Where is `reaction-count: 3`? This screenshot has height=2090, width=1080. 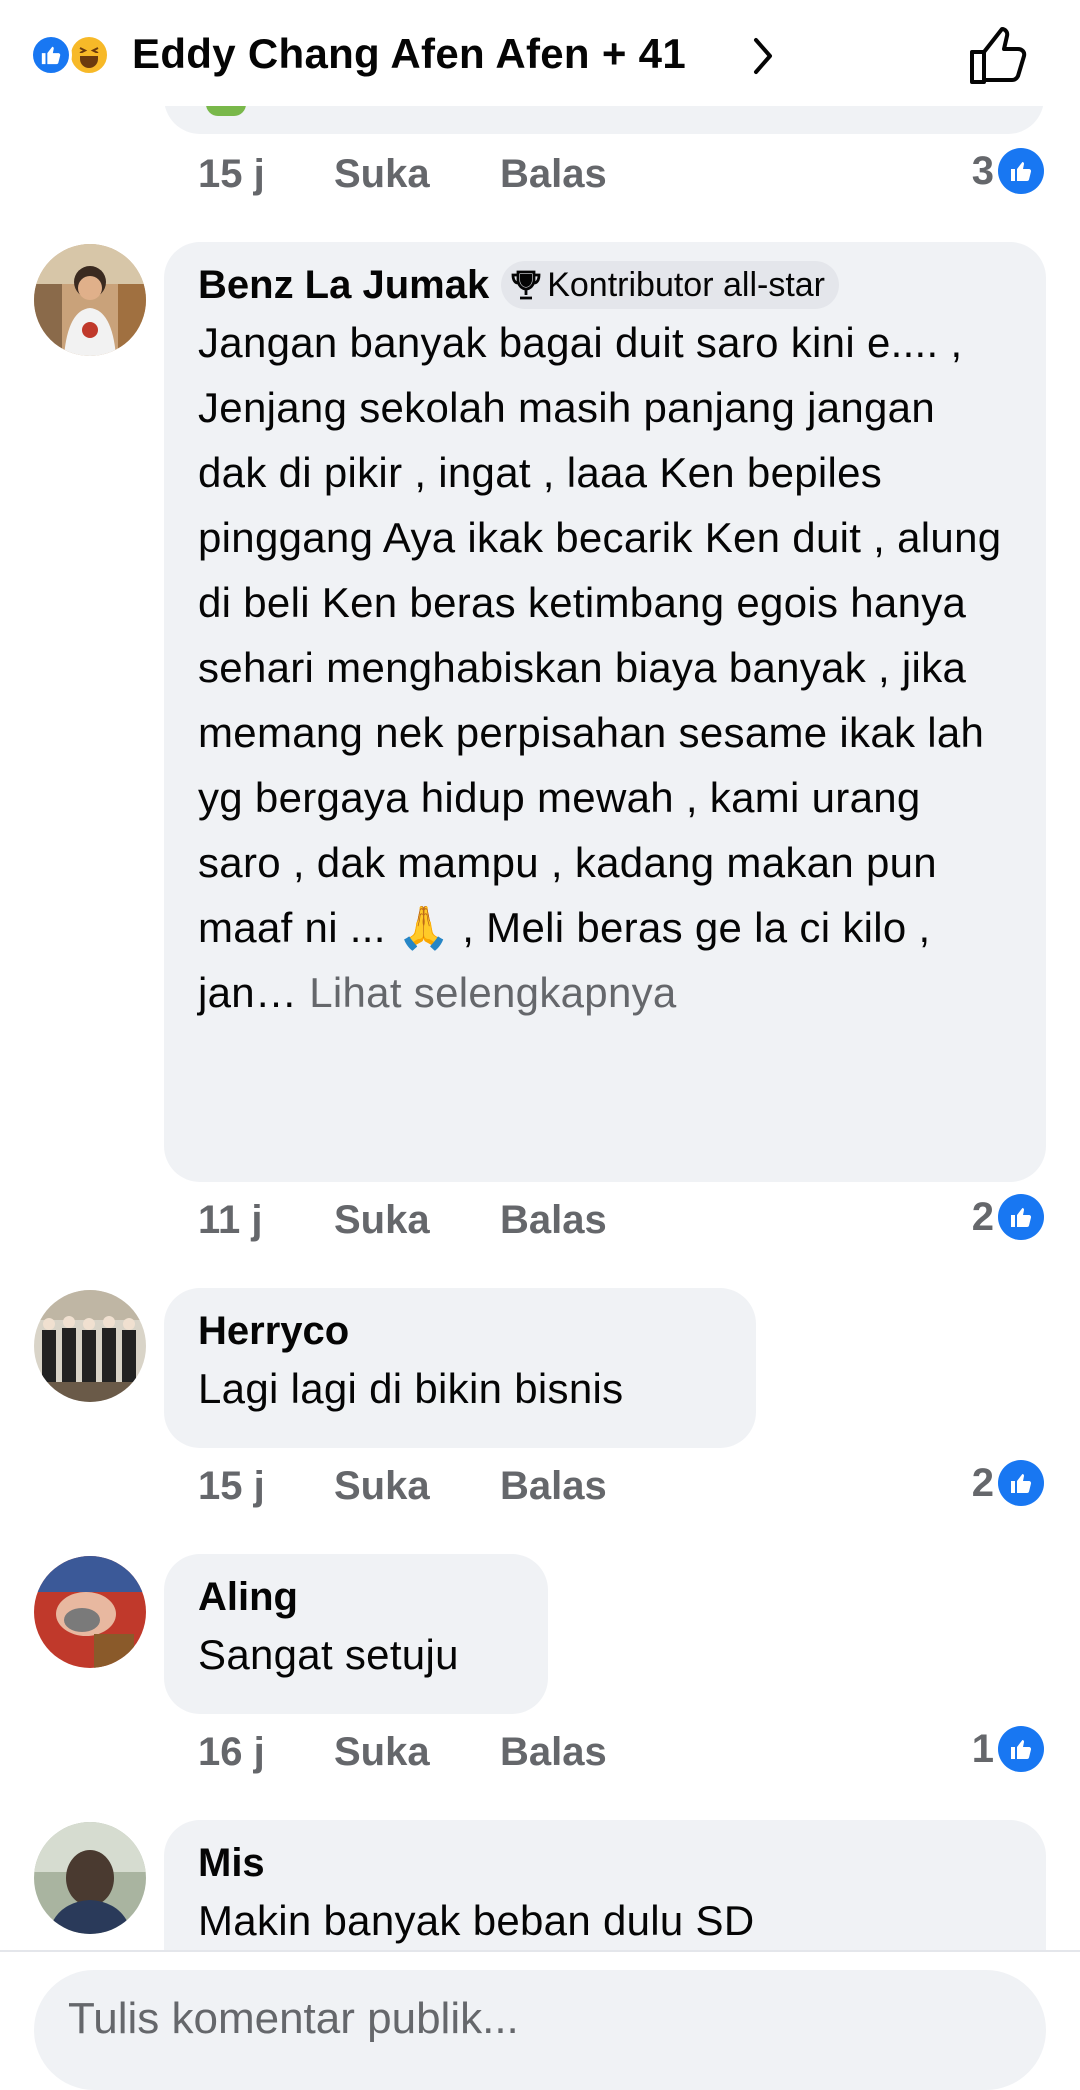 reaction-count: 3 is located at coordinates (1008, 171).